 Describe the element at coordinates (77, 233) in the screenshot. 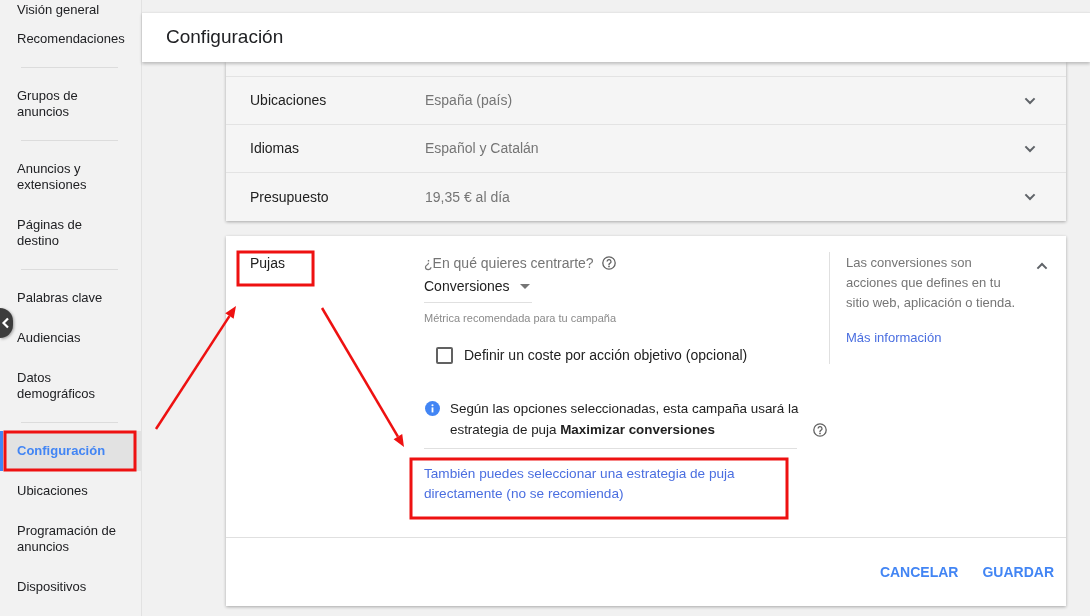

I see `sidebar-item: Páginas de destino` at that location.